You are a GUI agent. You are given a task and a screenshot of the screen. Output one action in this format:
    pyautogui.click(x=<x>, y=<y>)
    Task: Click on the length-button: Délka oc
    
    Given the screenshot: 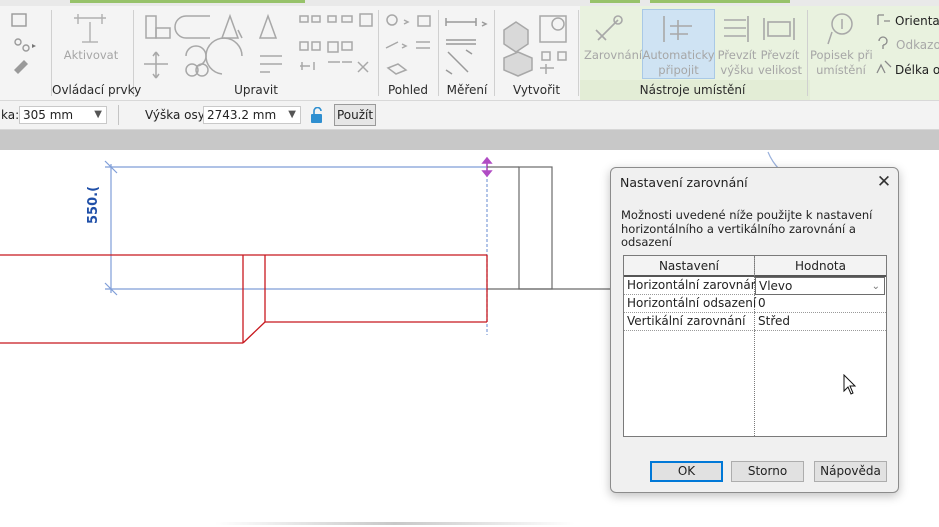 What is the action you would take?
    pyautogui.click(x=917, y=70)
    